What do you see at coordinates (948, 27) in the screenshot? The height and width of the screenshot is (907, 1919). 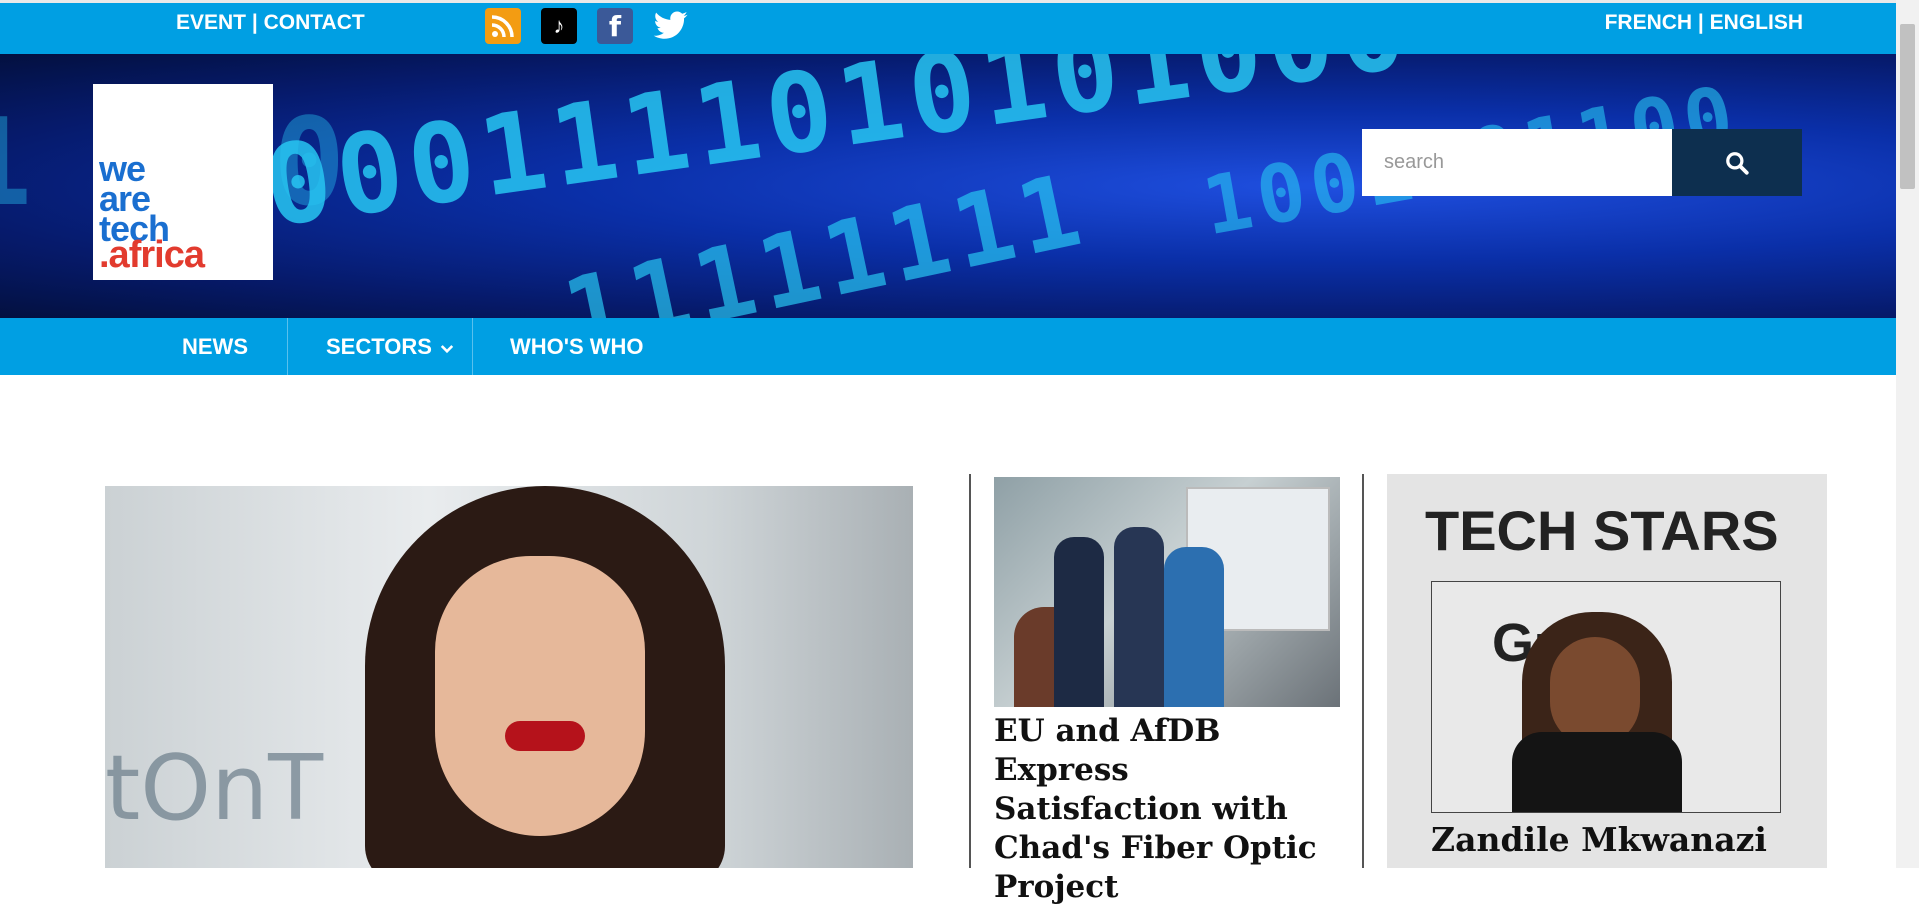 I see `top-bar: EVENT | CONTACT ♪ f FRENCH | ENGLISH` at bounding box center [948, 27].